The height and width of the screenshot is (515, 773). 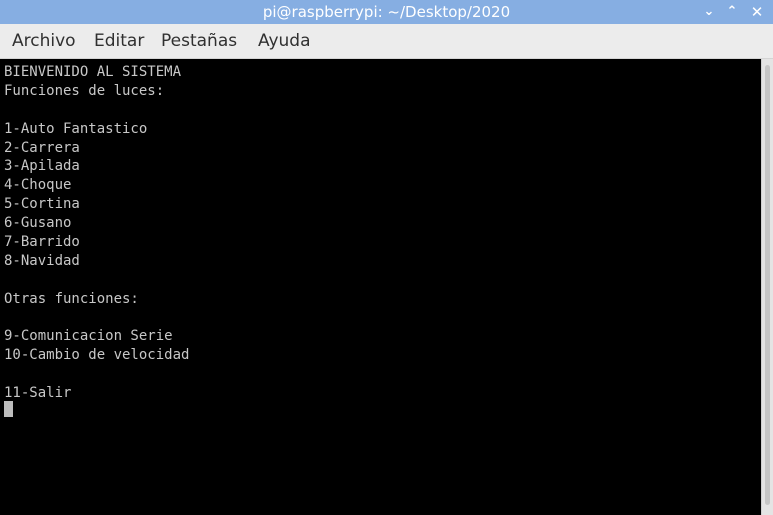 What do you see at coordinates (119, 41) in the screenshot?
I see `menu-editar: Editar` at bounding box center [119, 41].